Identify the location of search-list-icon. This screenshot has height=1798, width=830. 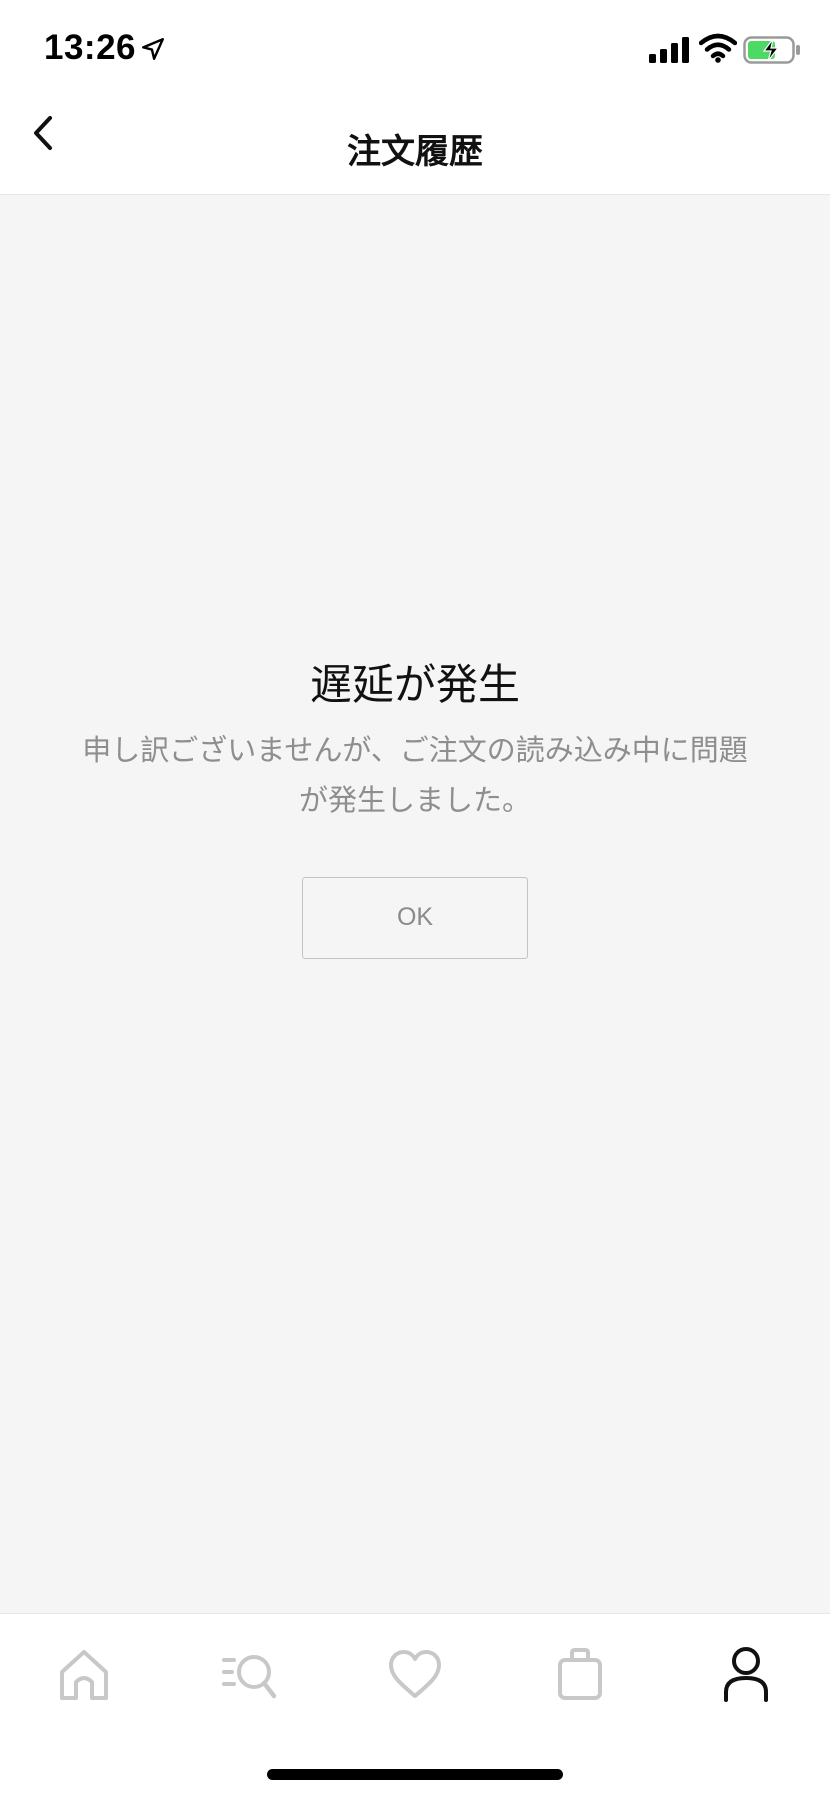
(249, 1677).